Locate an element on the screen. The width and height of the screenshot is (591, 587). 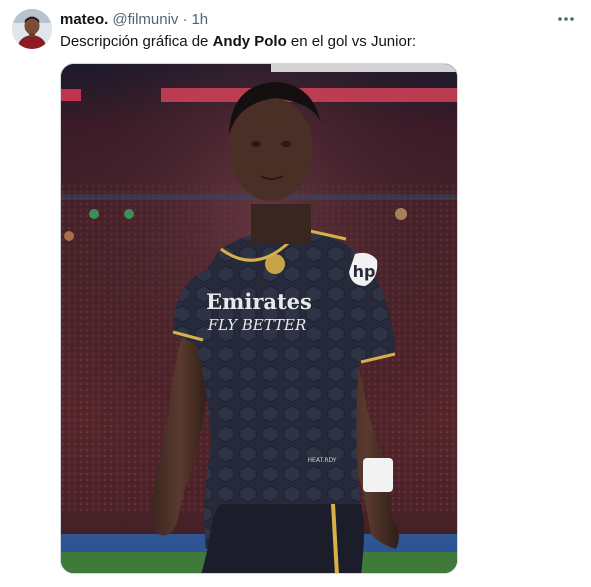
more-horizontal-icon is located at coordinates (566, 19).